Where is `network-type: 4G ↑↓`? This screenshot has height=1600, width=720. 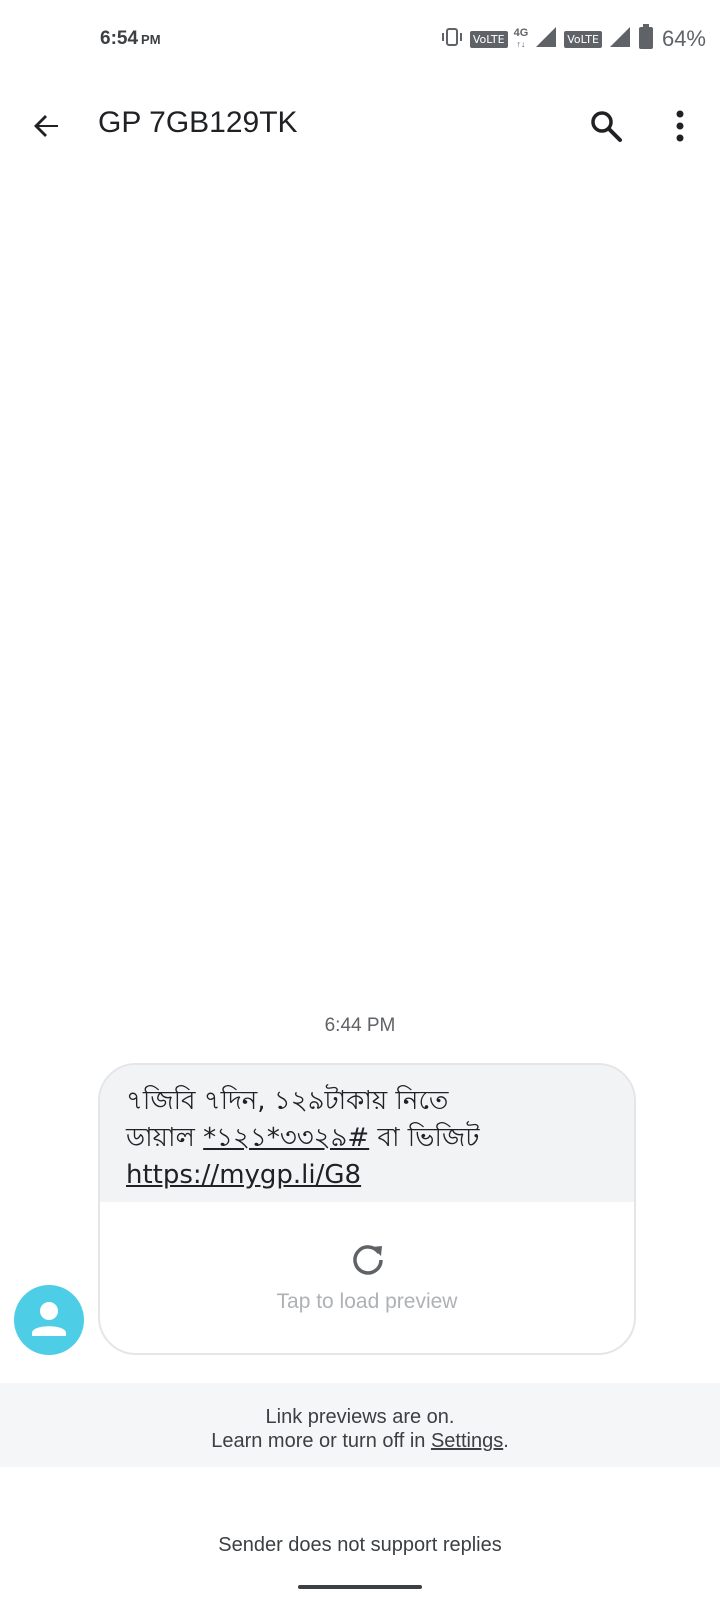 network-type: 4G ↑↓ is located at coordinates (521, 38).